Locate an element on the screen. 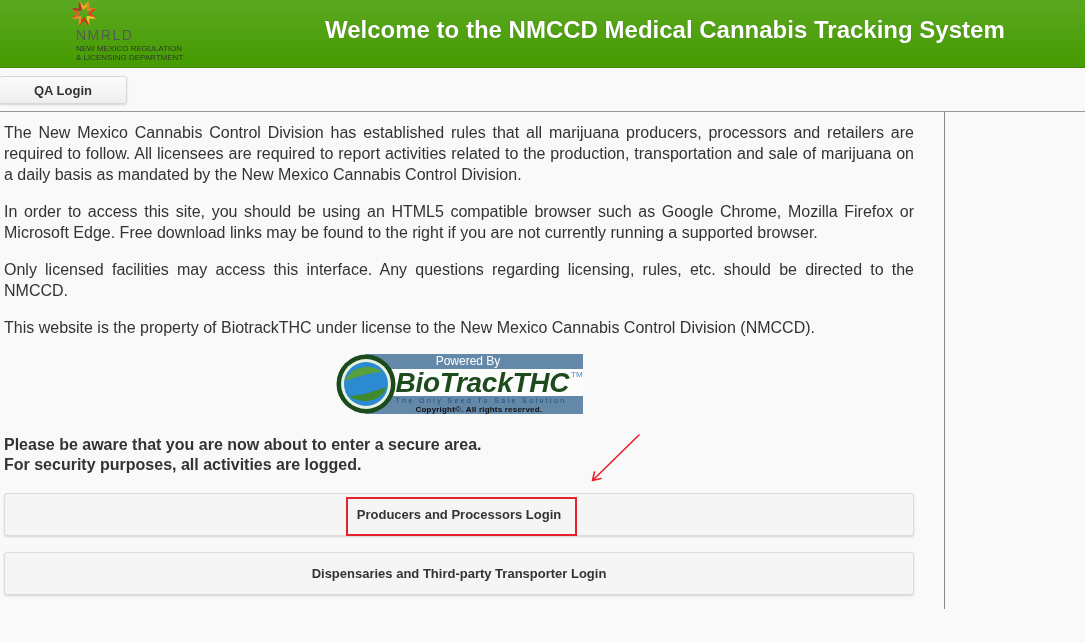 The height and width of the screenshot is (642, 1085). info-paragraph: In order to access this site, you should be using an HTML5 compatible browser such as Google Chrome, Mozilla Firefox or Microsoft Edge. Free download links may be found to the right if you are not currently running a supported browser. is located at coordinates (459, 222).